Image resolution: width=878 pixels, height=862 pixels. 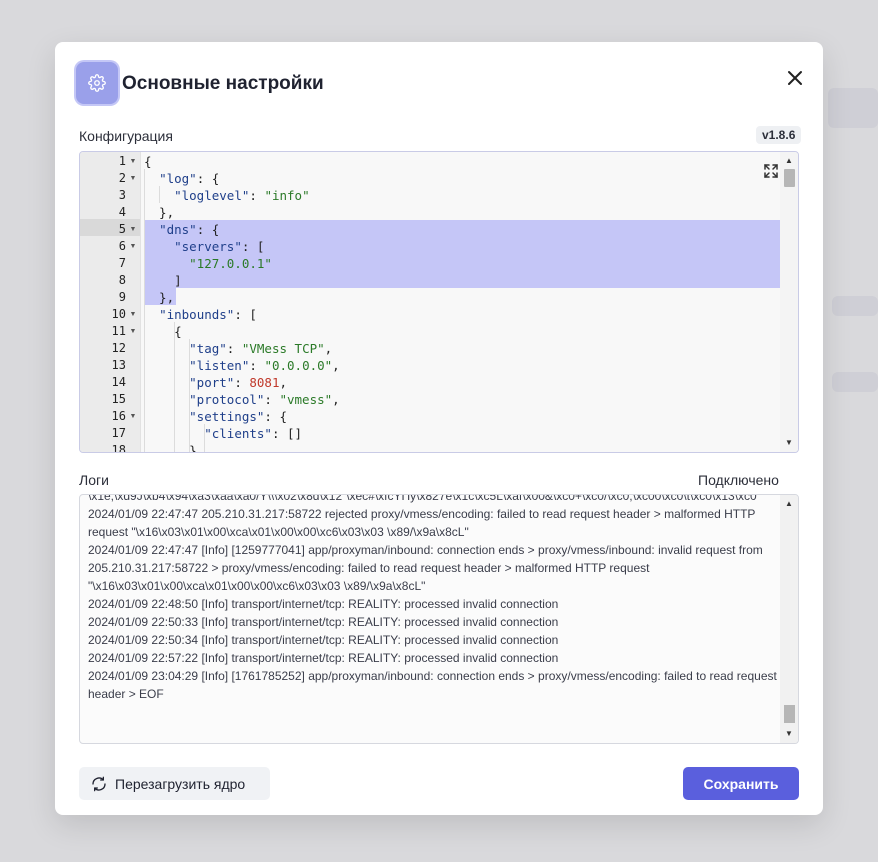 What do you see at coordinates (118, 433) in the screenshot?
I see `line-number: 17` at bounding box center [118, 433].